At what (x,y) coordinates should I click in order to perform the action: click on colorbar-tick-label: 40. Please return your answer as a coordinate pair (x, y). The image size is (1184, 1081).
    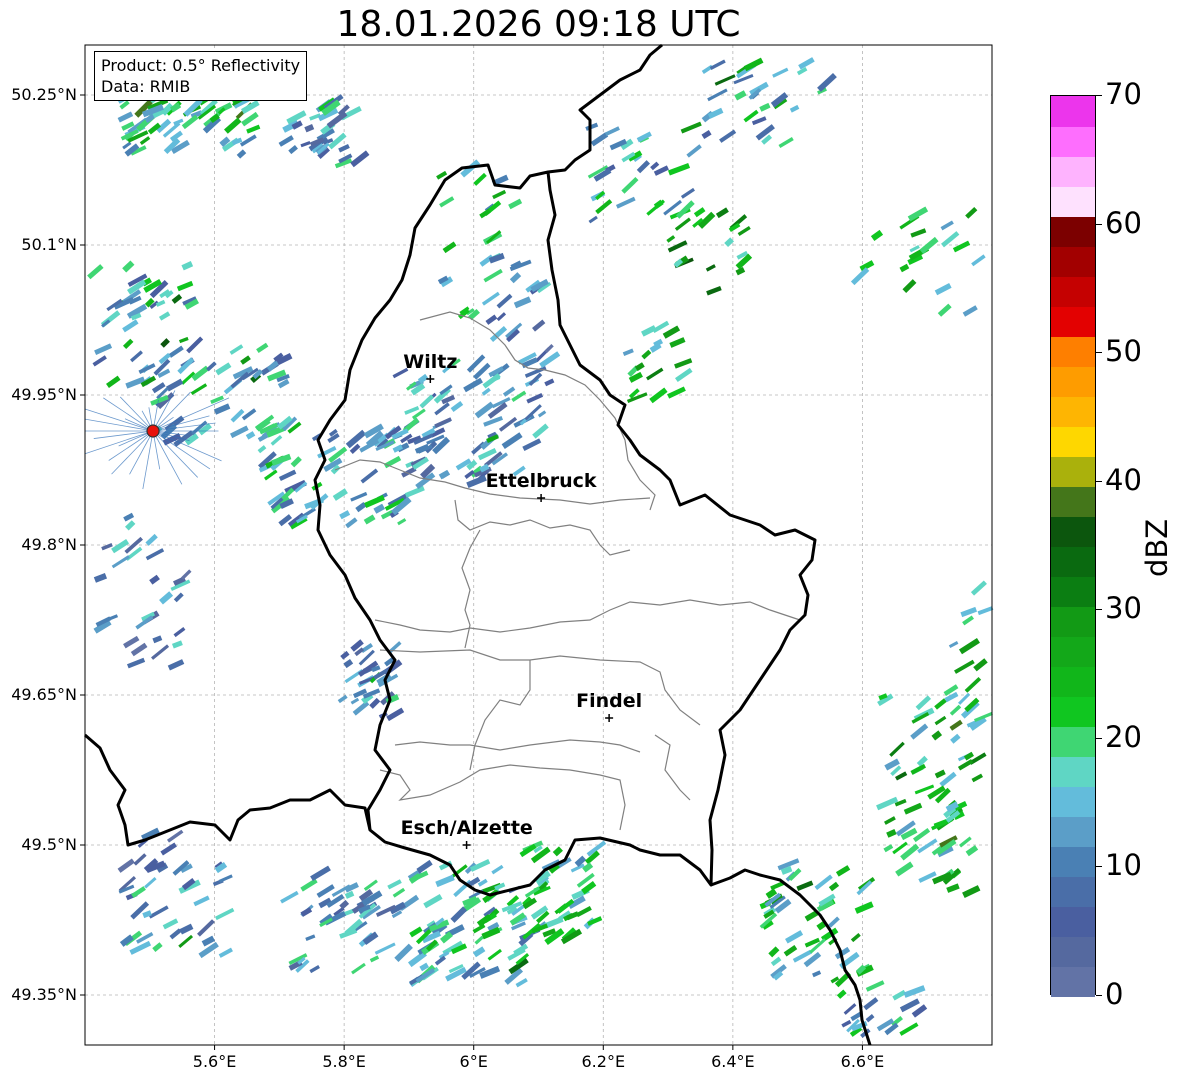
    Looking at the image, I should click on (1123, 479).